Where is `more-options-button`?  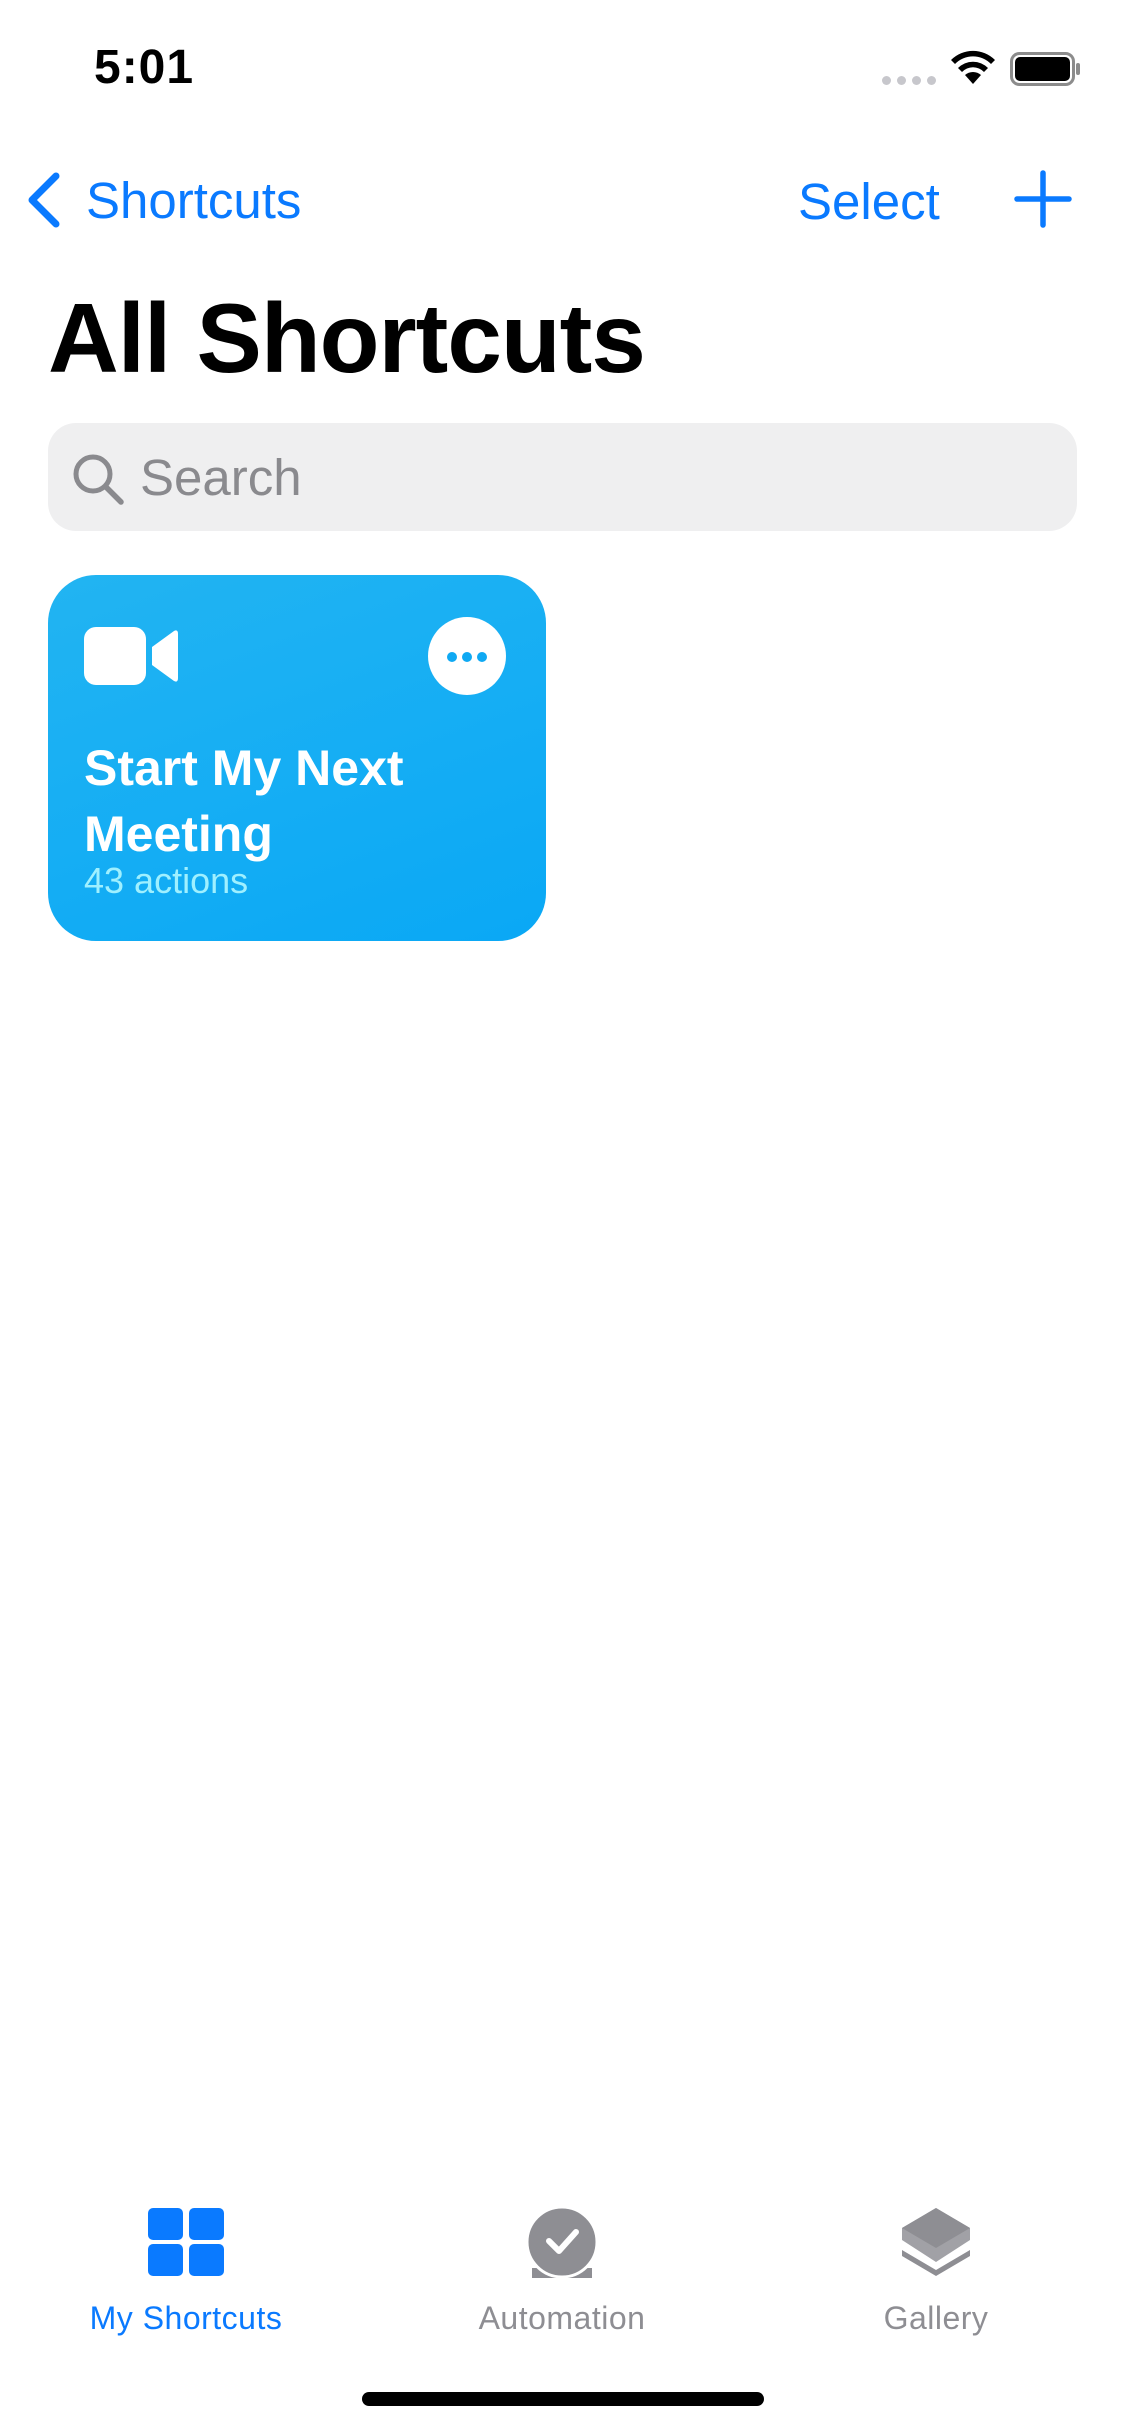 more-options-button is located at coordinates (467, 656).